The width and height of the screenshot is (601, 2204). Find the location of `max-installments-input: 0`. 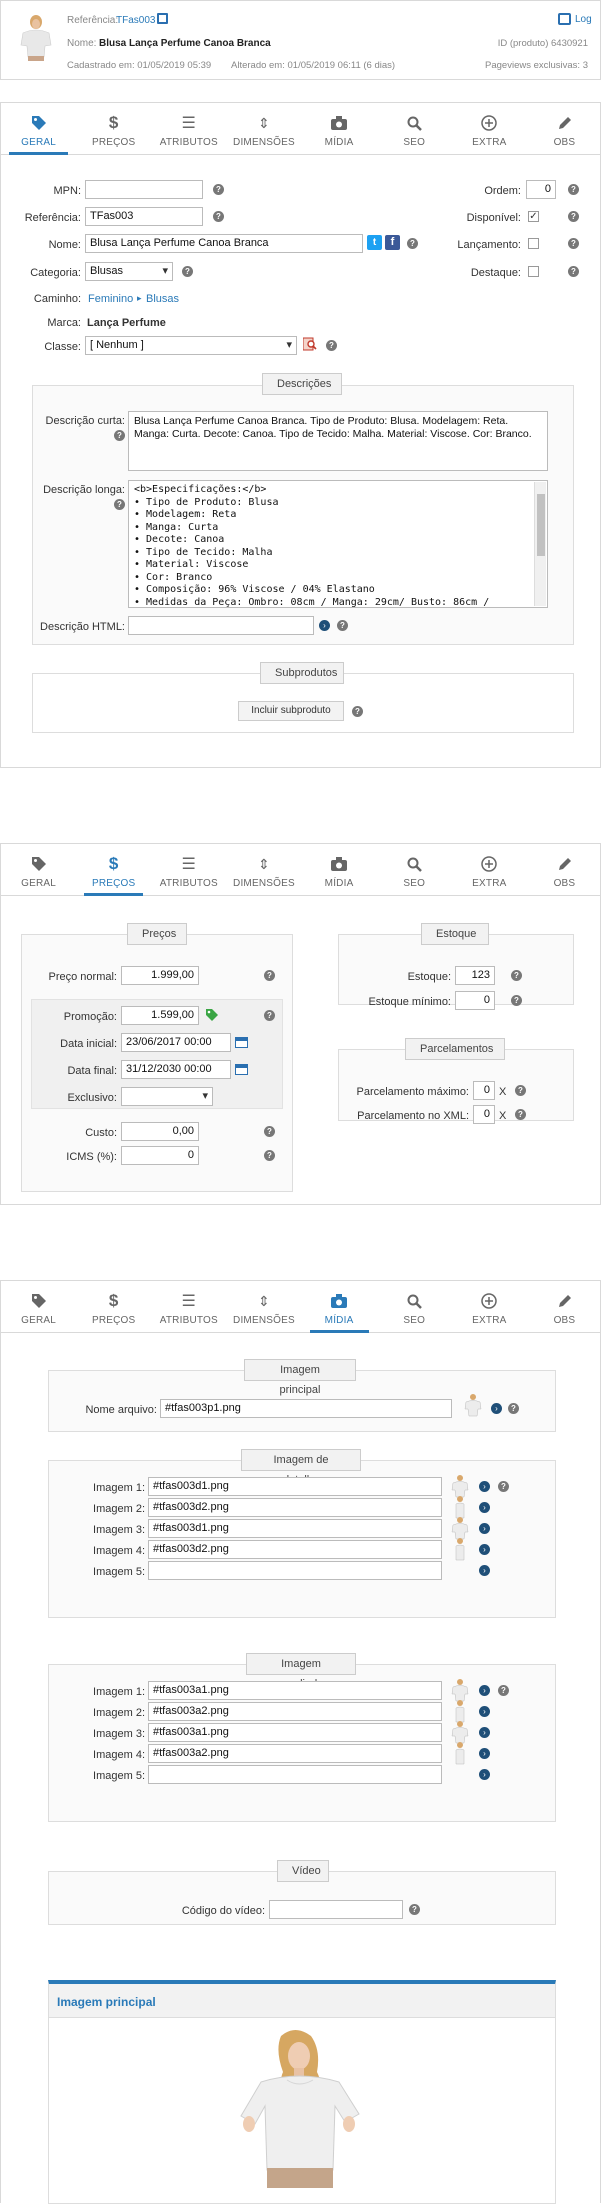

max-installments-input: 0 is located at coordinates (484, 1090).